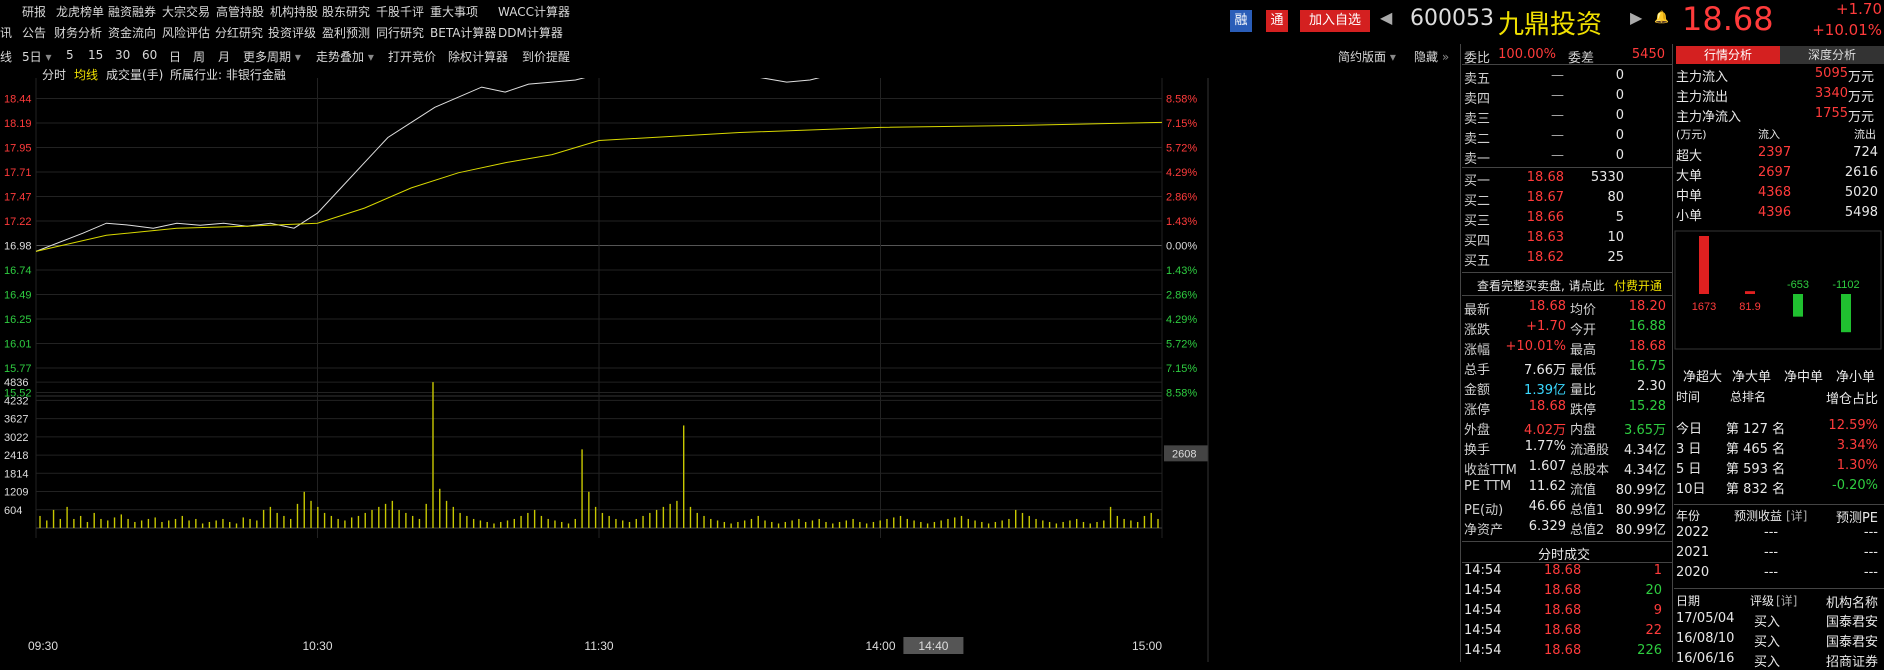 This screenshot has height=670, width=1884. Describe the element at coordinates (1640, 490) in the screenshot. I see `quote-value: 80.99亿` at that location.